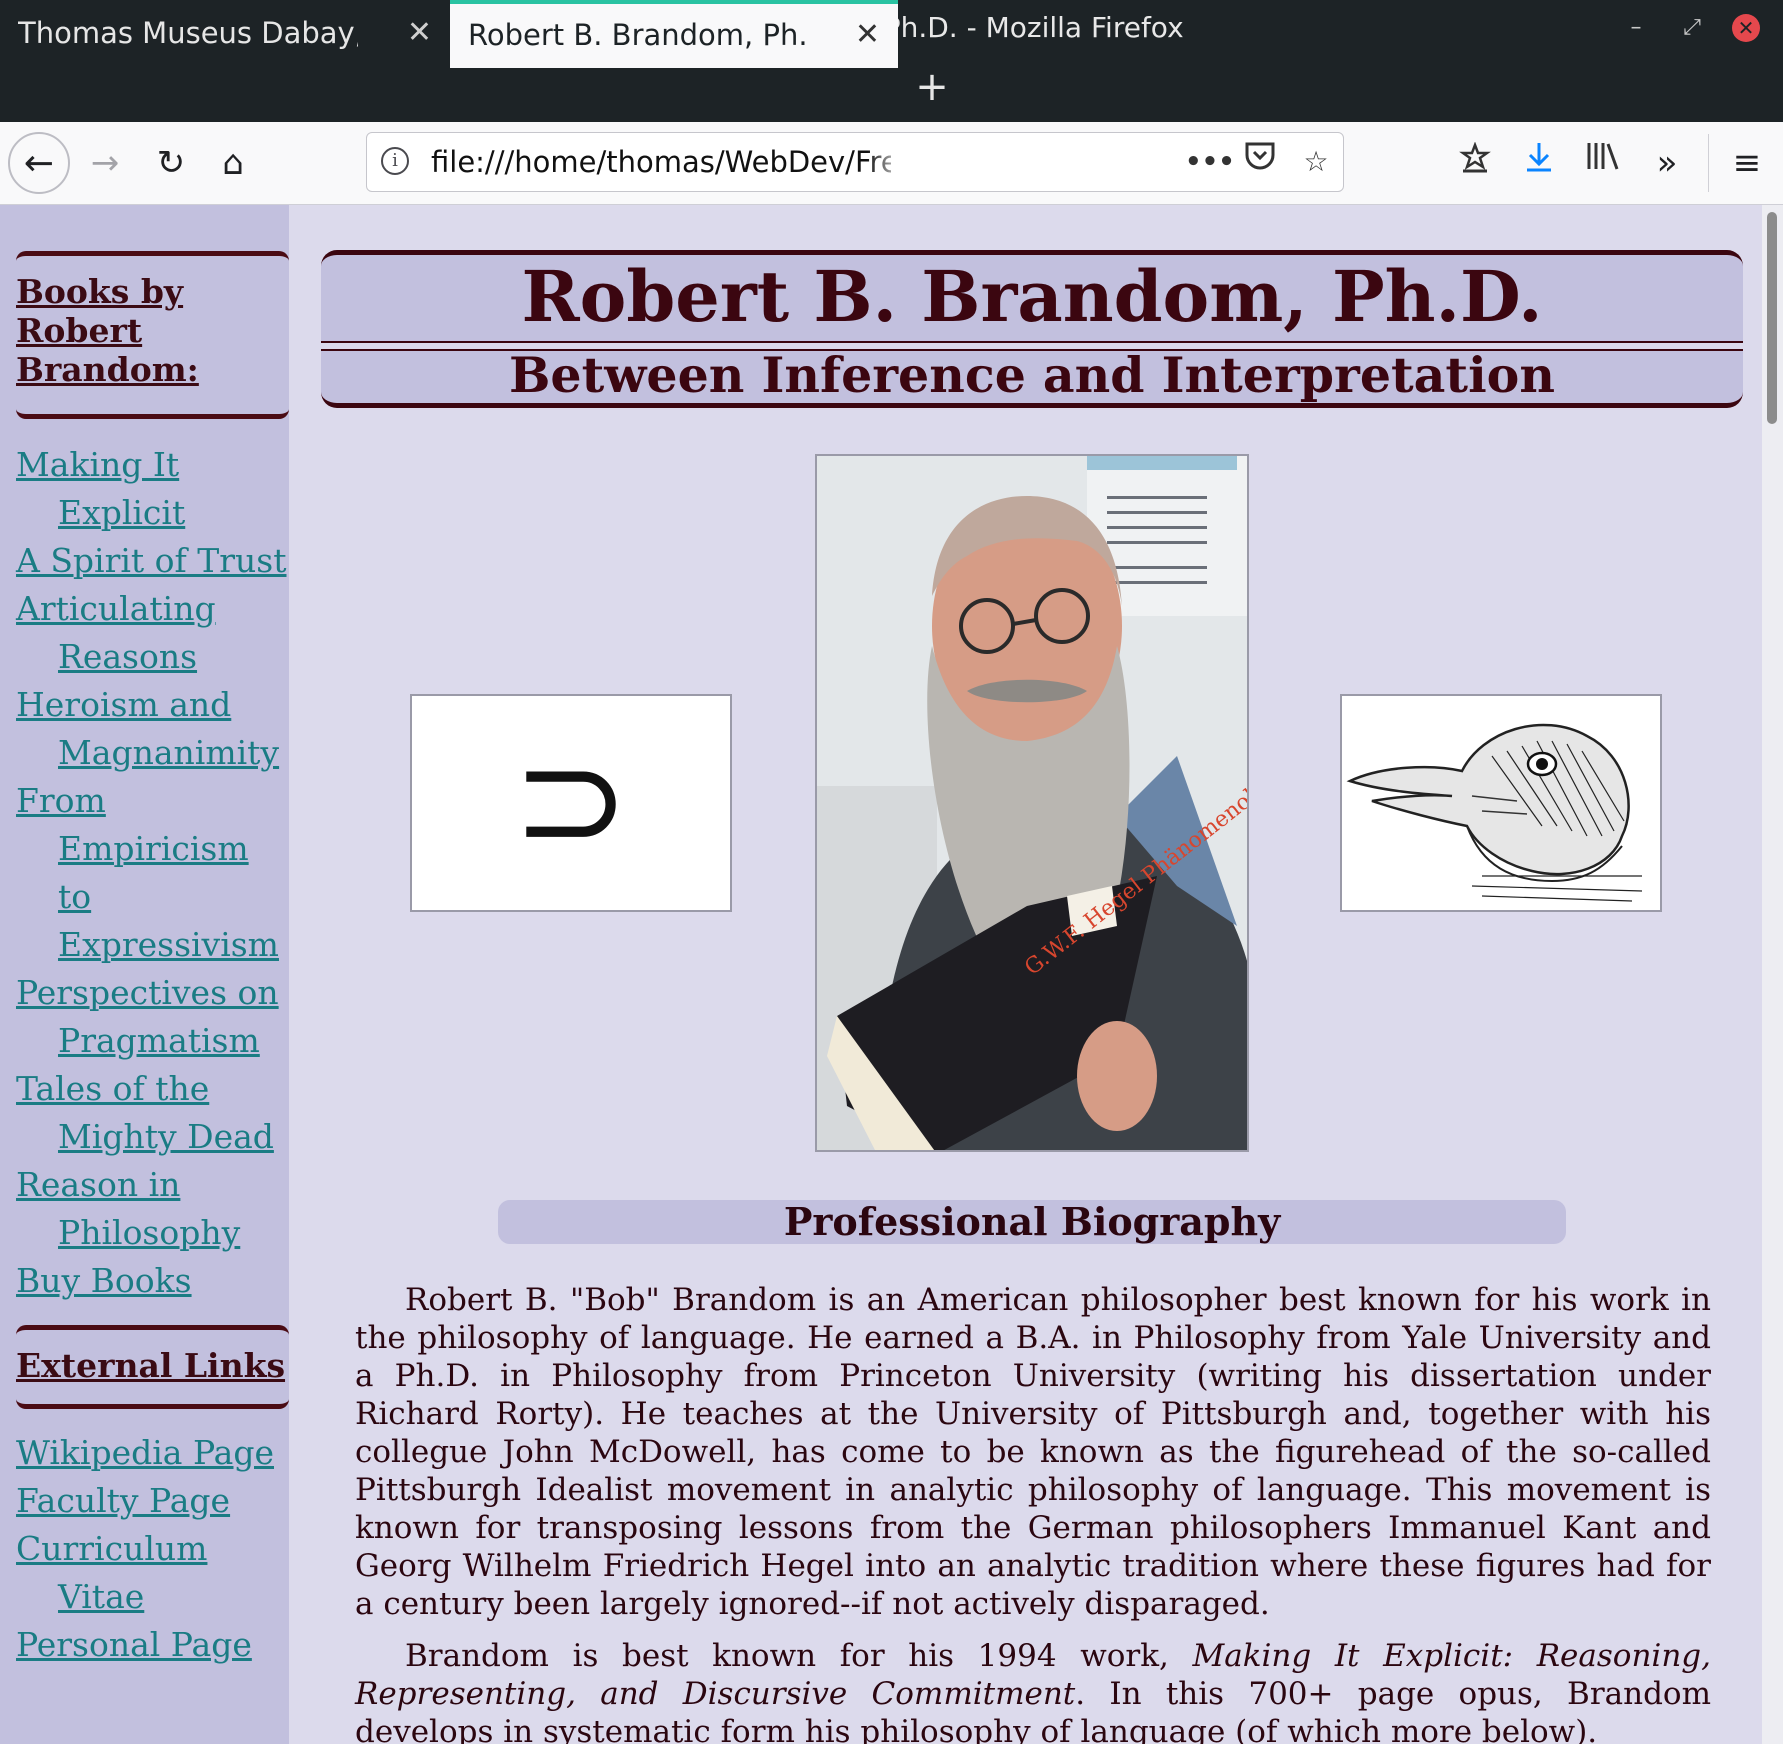 The image size is (1783, 1744). What do you see at coordinates (152, 1501) in the screenshot?
I see `external-link: Faculty Page` at bounding box center [152, 1501].